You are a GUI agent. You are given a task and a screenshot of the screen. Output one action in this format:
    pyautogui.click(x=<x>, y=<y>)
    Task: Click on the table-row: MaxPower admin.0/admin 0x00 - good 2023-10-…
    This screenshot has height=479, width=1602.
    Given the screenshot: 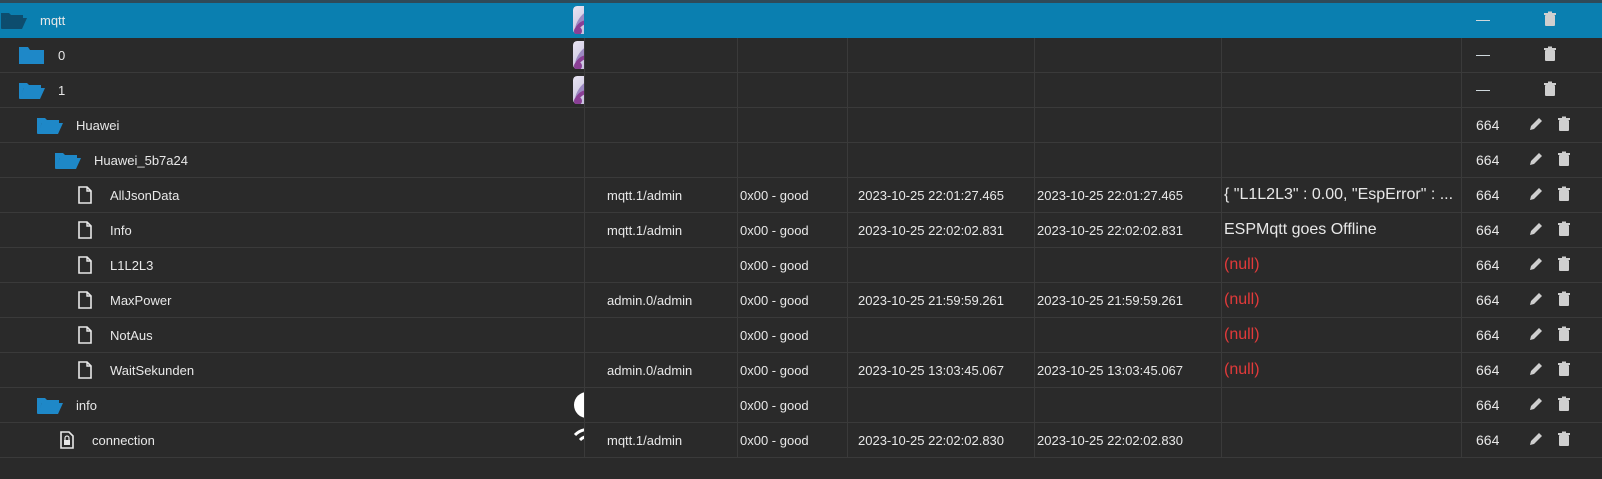 What is the action you would take?
    pyautogui.click(x=801, y=300)
    